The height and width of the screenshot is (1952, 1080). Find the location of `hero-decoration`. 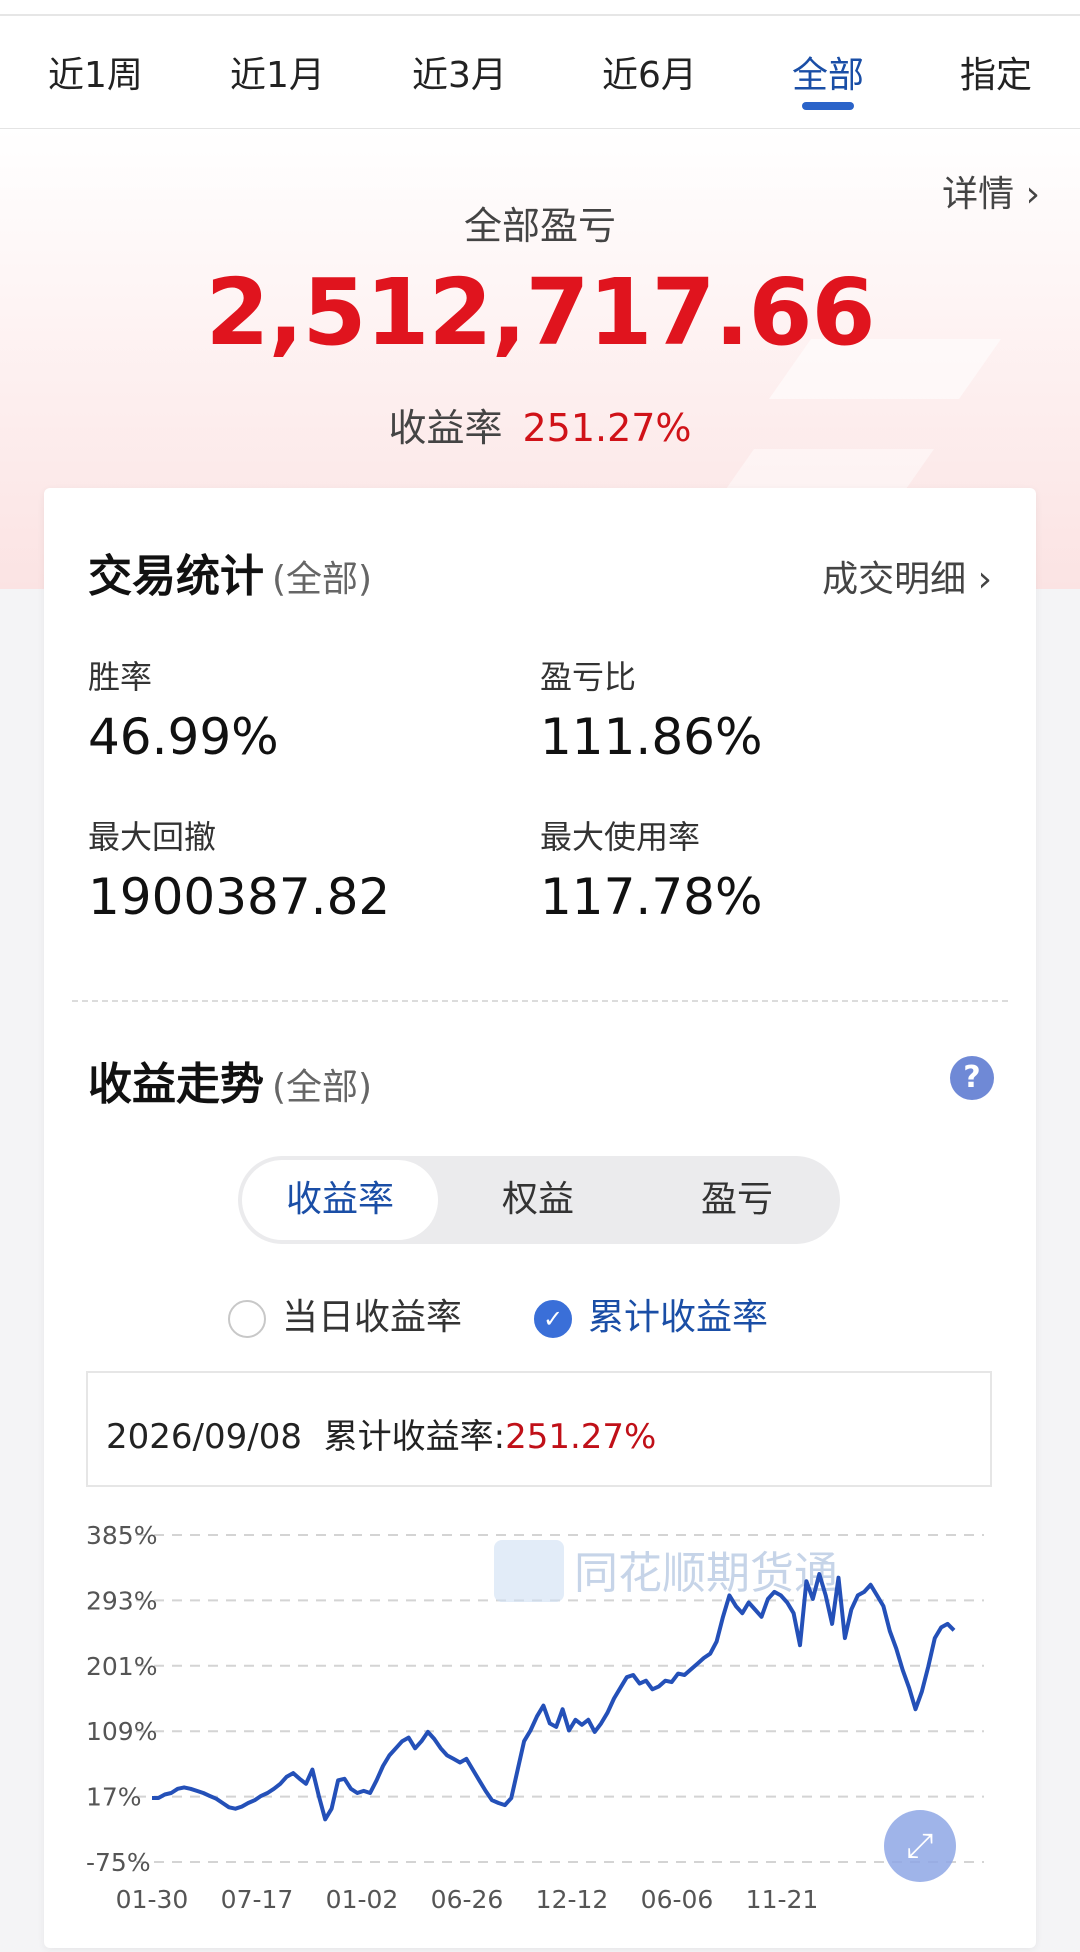

hero-decoration is located at coordinates (830, 469).